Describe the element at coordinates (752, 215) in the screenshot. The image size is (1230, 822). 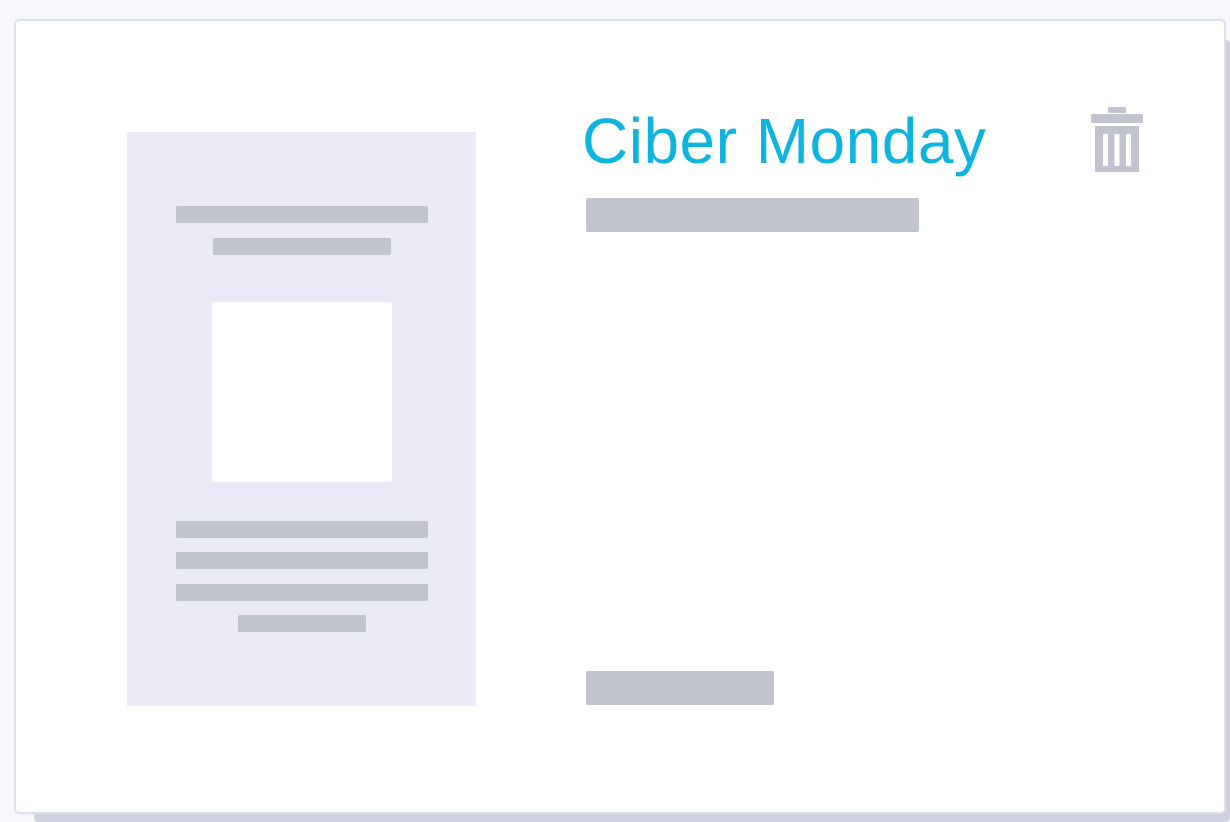
I see `template-description-placeholder` at that location.